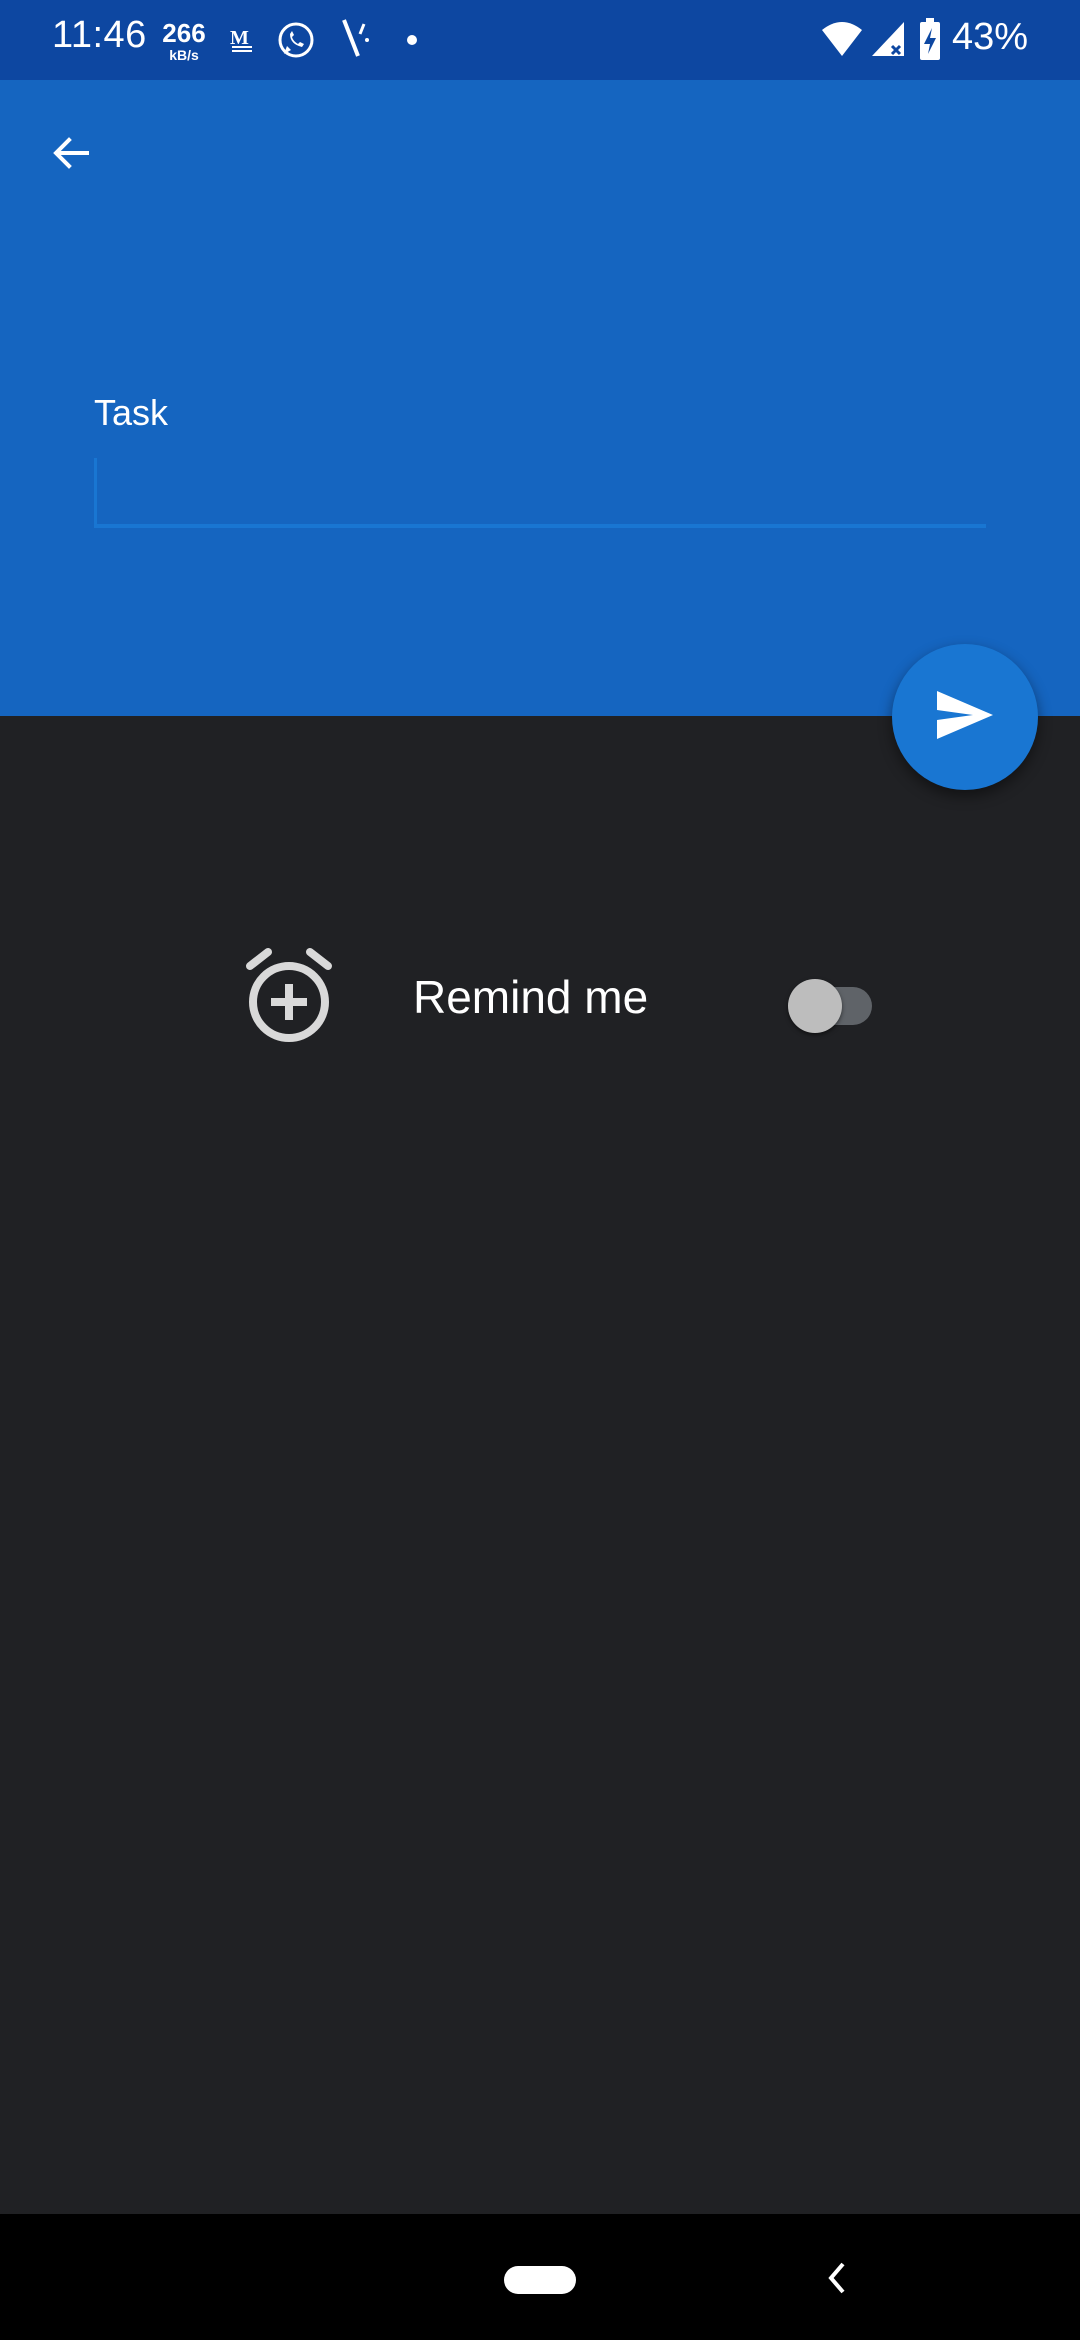 Image resolution: width=1080 pixels, height=2340 pixels. What do you see at coordinates (184, 55) in the screenshot?
I see `net-speed-unit: kB/s` at bounding box center [184, 55].